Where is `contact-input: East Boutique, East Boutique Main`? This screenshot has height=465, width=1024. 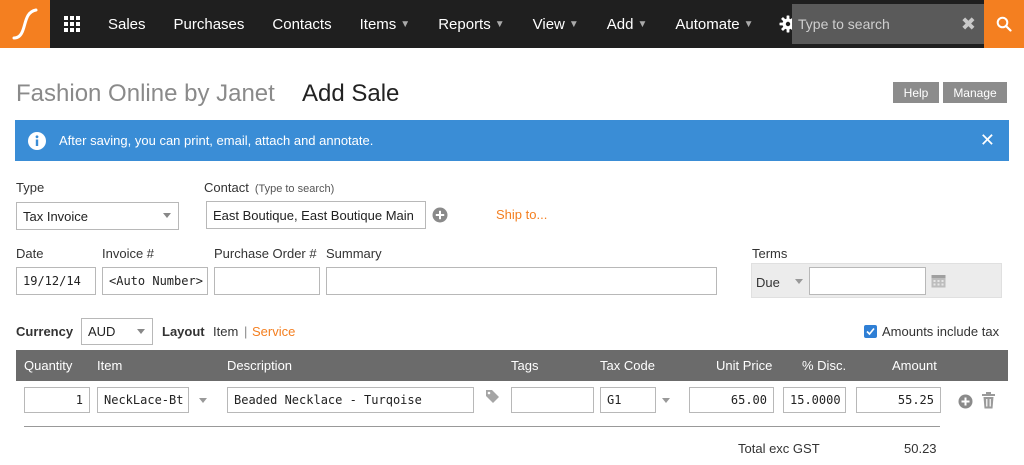
contact-input: East Boutique, East Boutique Main is located at coordinates (316, 215).